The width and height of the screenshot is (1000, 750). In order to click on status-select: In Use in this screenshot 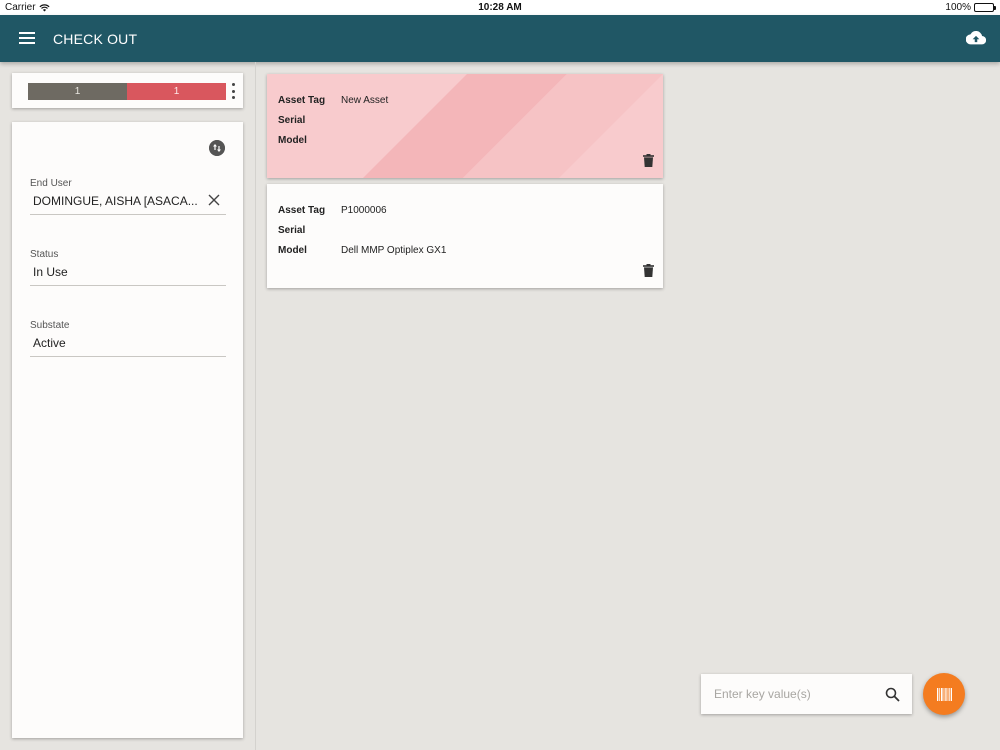, I will do `click(128, 275)`.